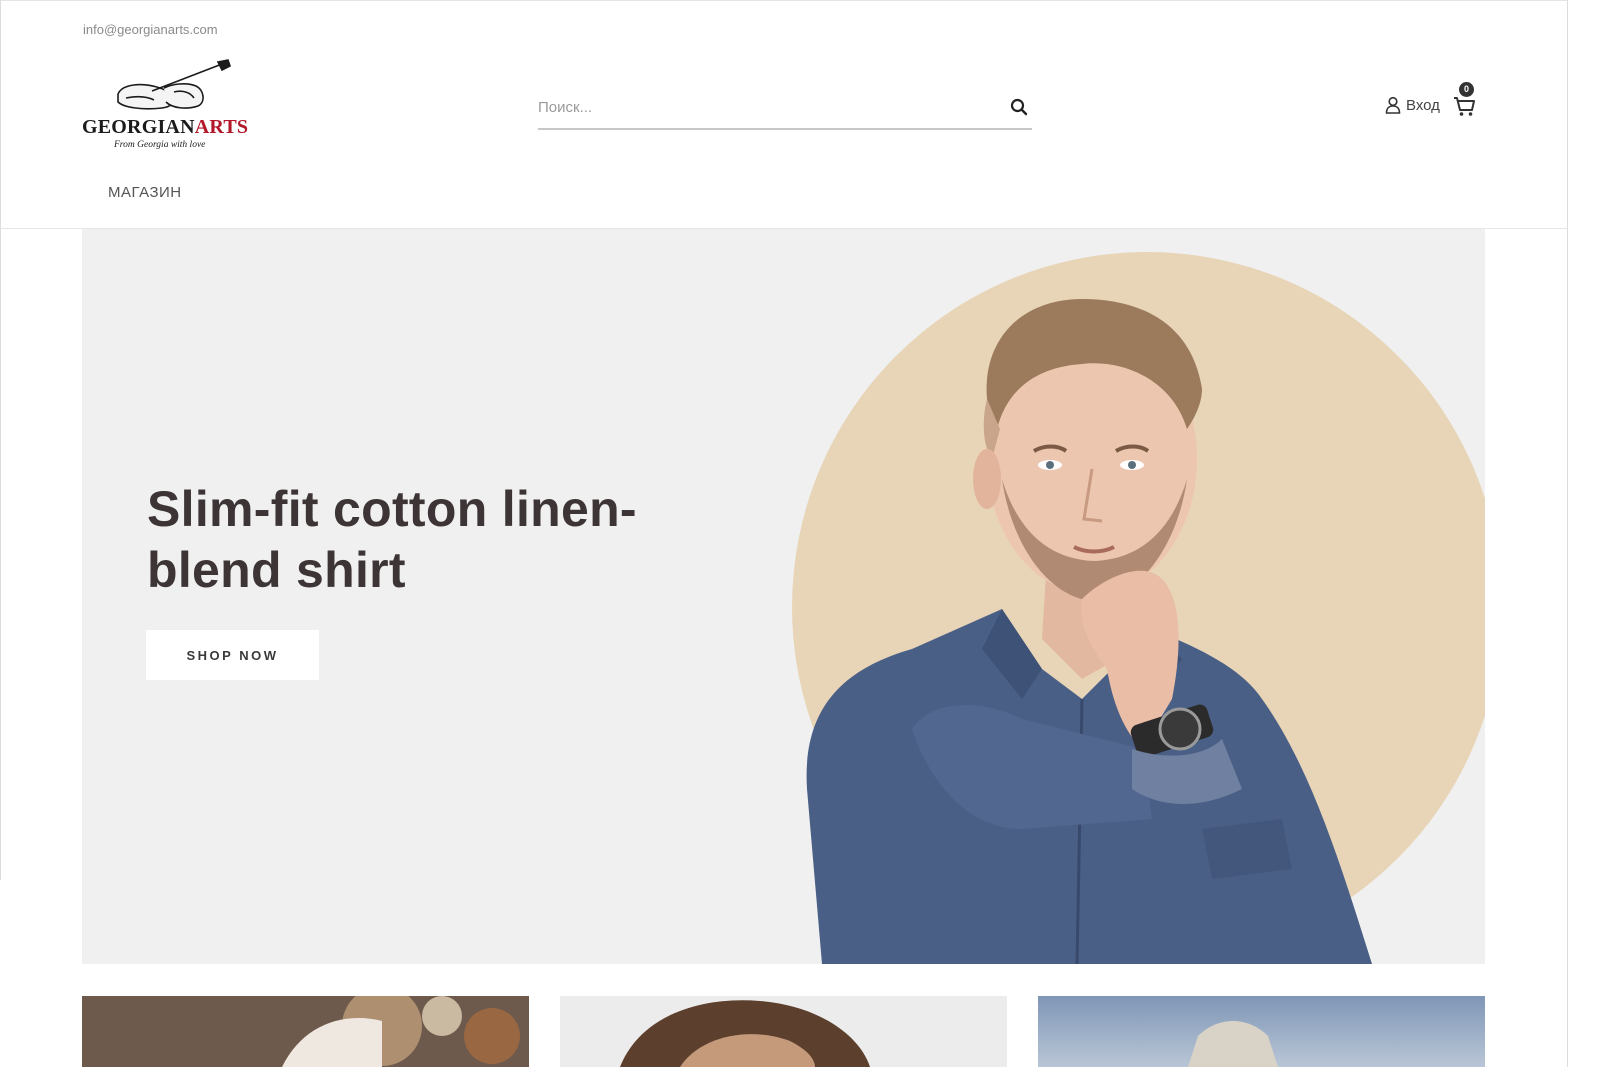 This screenshot has height=1067, width=1600. I want to click on site-logo: GEORGIANARTS From Georgia with love, so click(167, 108).